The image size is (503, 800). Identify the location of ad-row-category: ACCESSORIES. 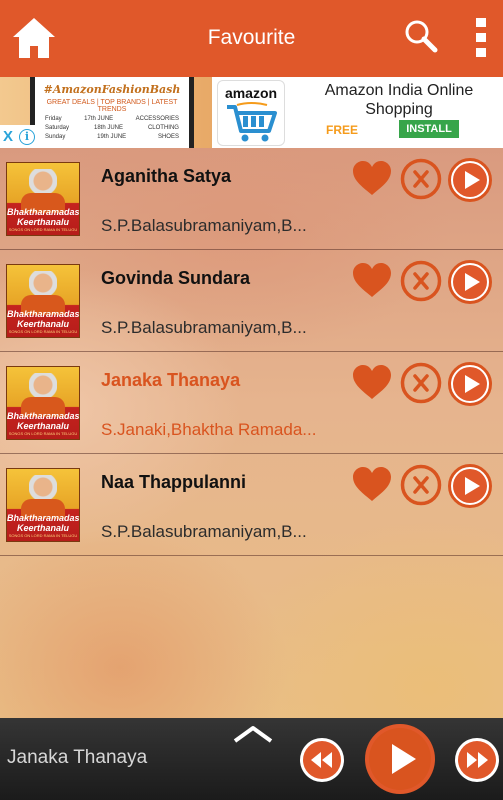
(157, 119).